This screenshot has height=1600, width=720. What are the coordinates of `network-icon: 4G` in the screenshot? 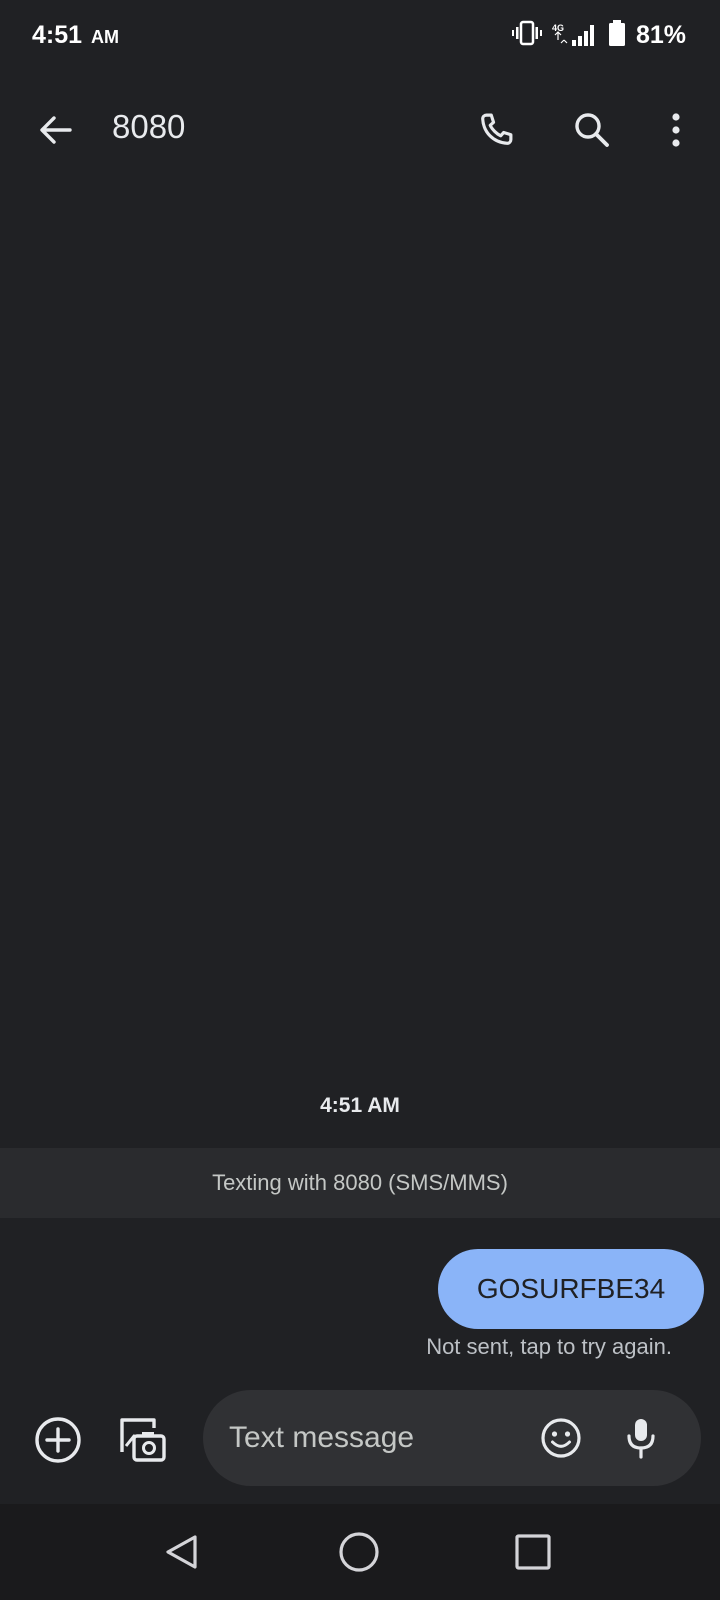 It's located at (575, 35).